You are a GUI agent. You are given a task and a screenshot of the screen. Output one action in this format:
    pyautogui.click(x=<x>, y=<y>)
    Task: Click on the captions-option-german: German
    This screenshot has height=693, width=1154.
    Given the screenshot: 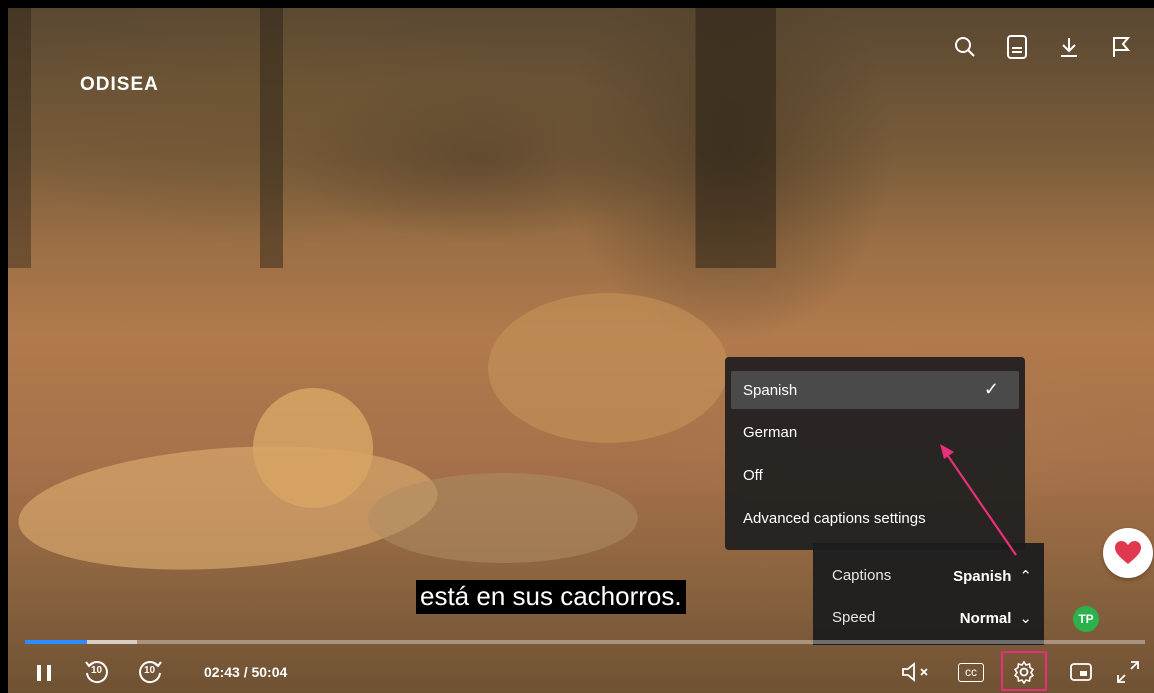 What is the action you would take?
    pyautogui.click(x=875, y=432)
    